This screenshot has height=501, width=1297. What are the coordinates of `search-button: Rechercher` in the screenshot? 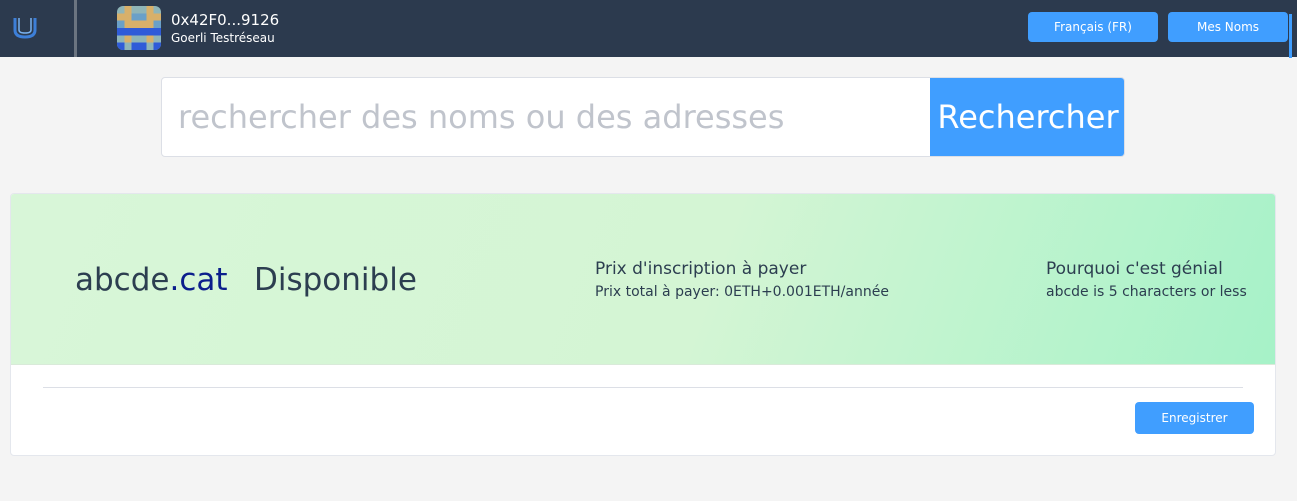 It's located at (1027, 117).